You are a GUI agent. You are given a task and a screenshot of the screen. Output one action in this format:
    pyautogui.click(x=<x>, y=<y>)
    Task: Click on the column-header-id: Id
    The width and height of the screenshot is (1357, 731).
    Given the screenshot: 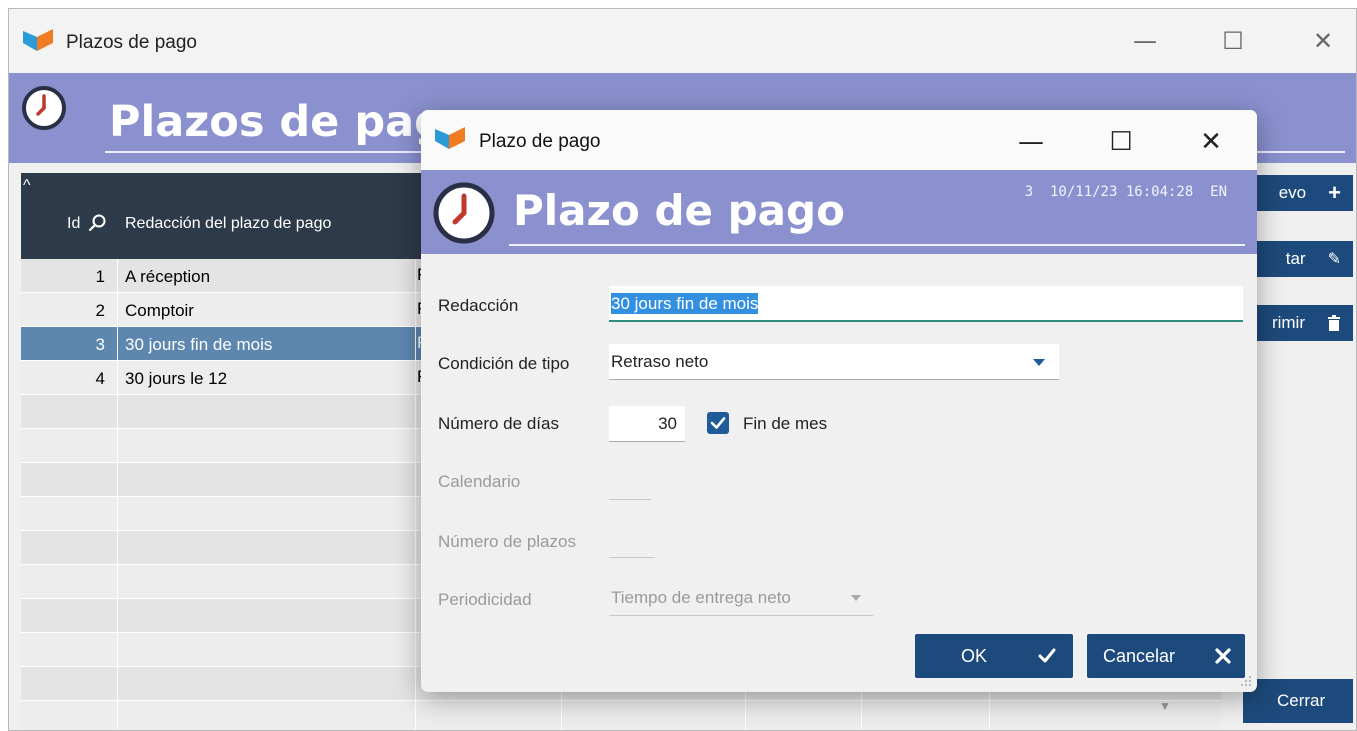 What is the action you would take?
    pyautogui.click(x=73, y=224)
    